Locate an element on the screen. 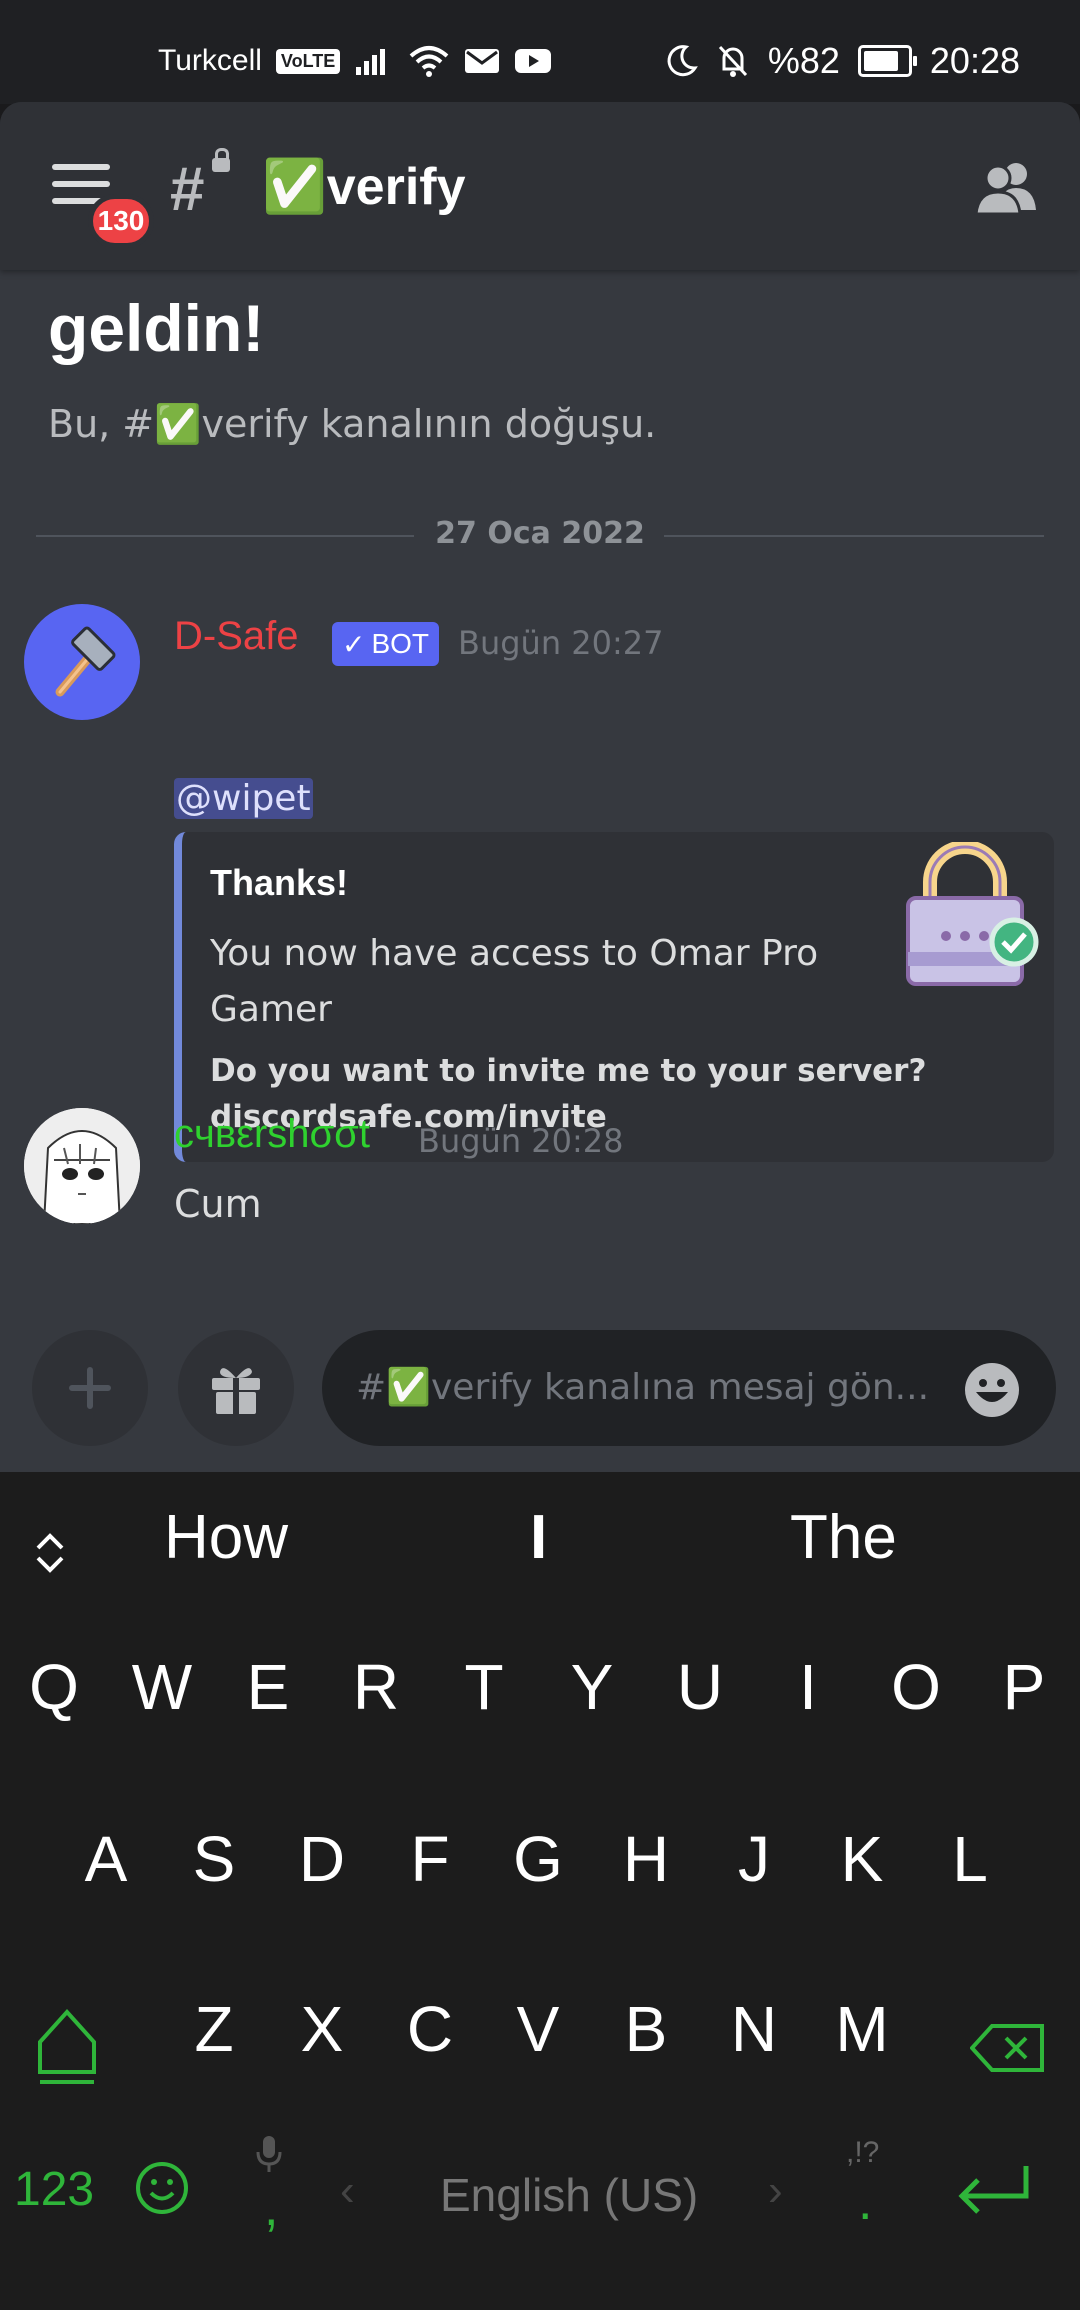 This screenshot has height=2310, width=1080. key-w: W is located at coordinates (162, 1687).